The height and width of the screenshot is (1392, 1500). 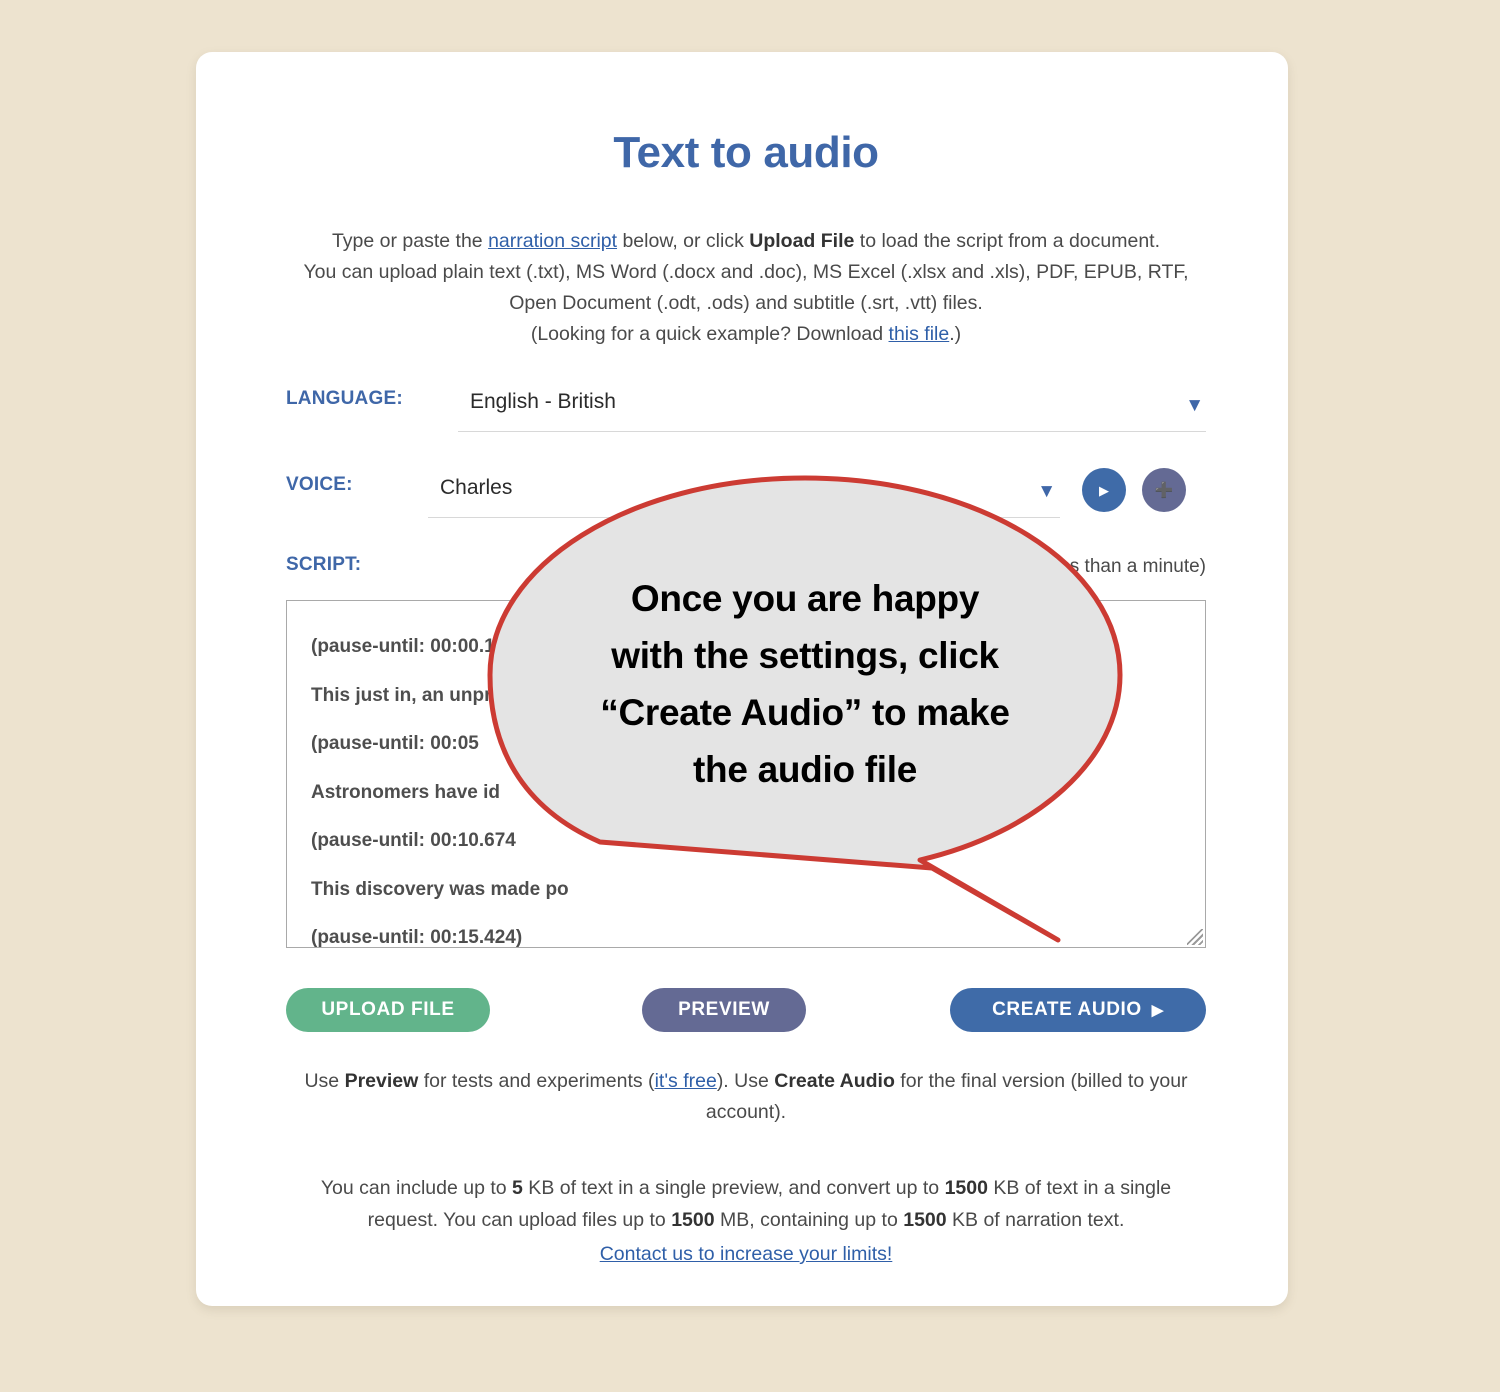 I want to click on action-buttons: UPLOAD FILE PREVIEW CREATE AUDIO ▶, so click(x=746, y=1010).